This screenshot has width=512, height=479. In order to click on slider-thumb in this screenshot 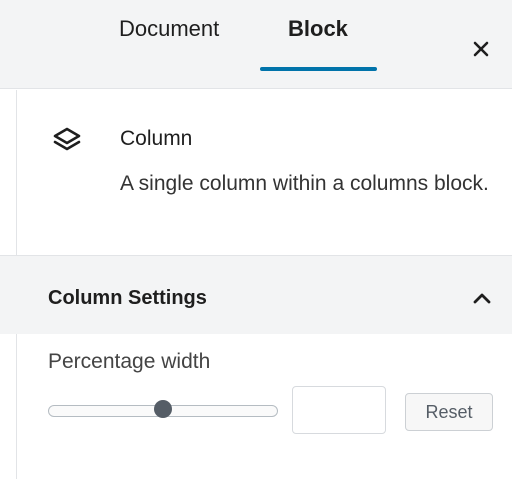, I will do `click(163, 409)`.